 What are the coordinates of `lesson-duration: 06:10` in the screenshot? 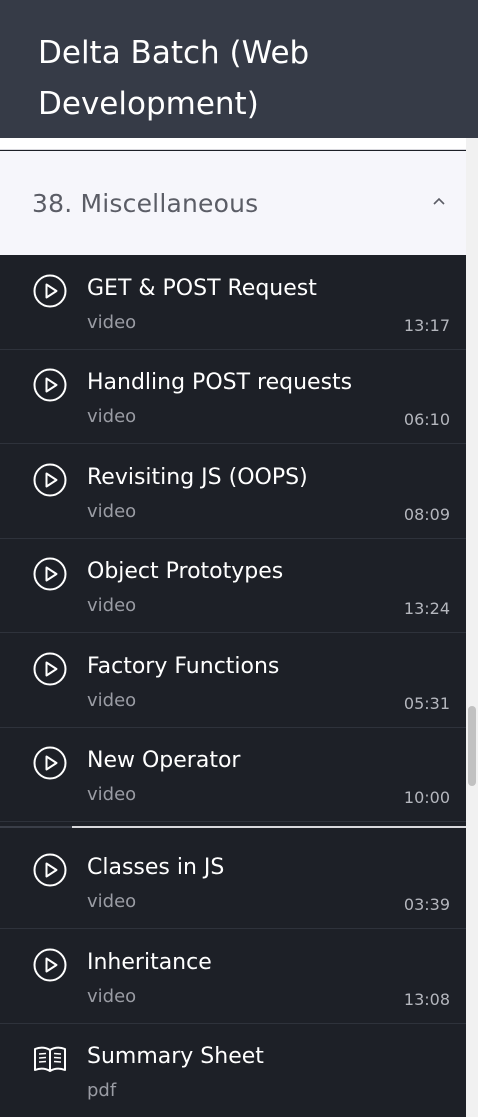 It's located at (426, 419).